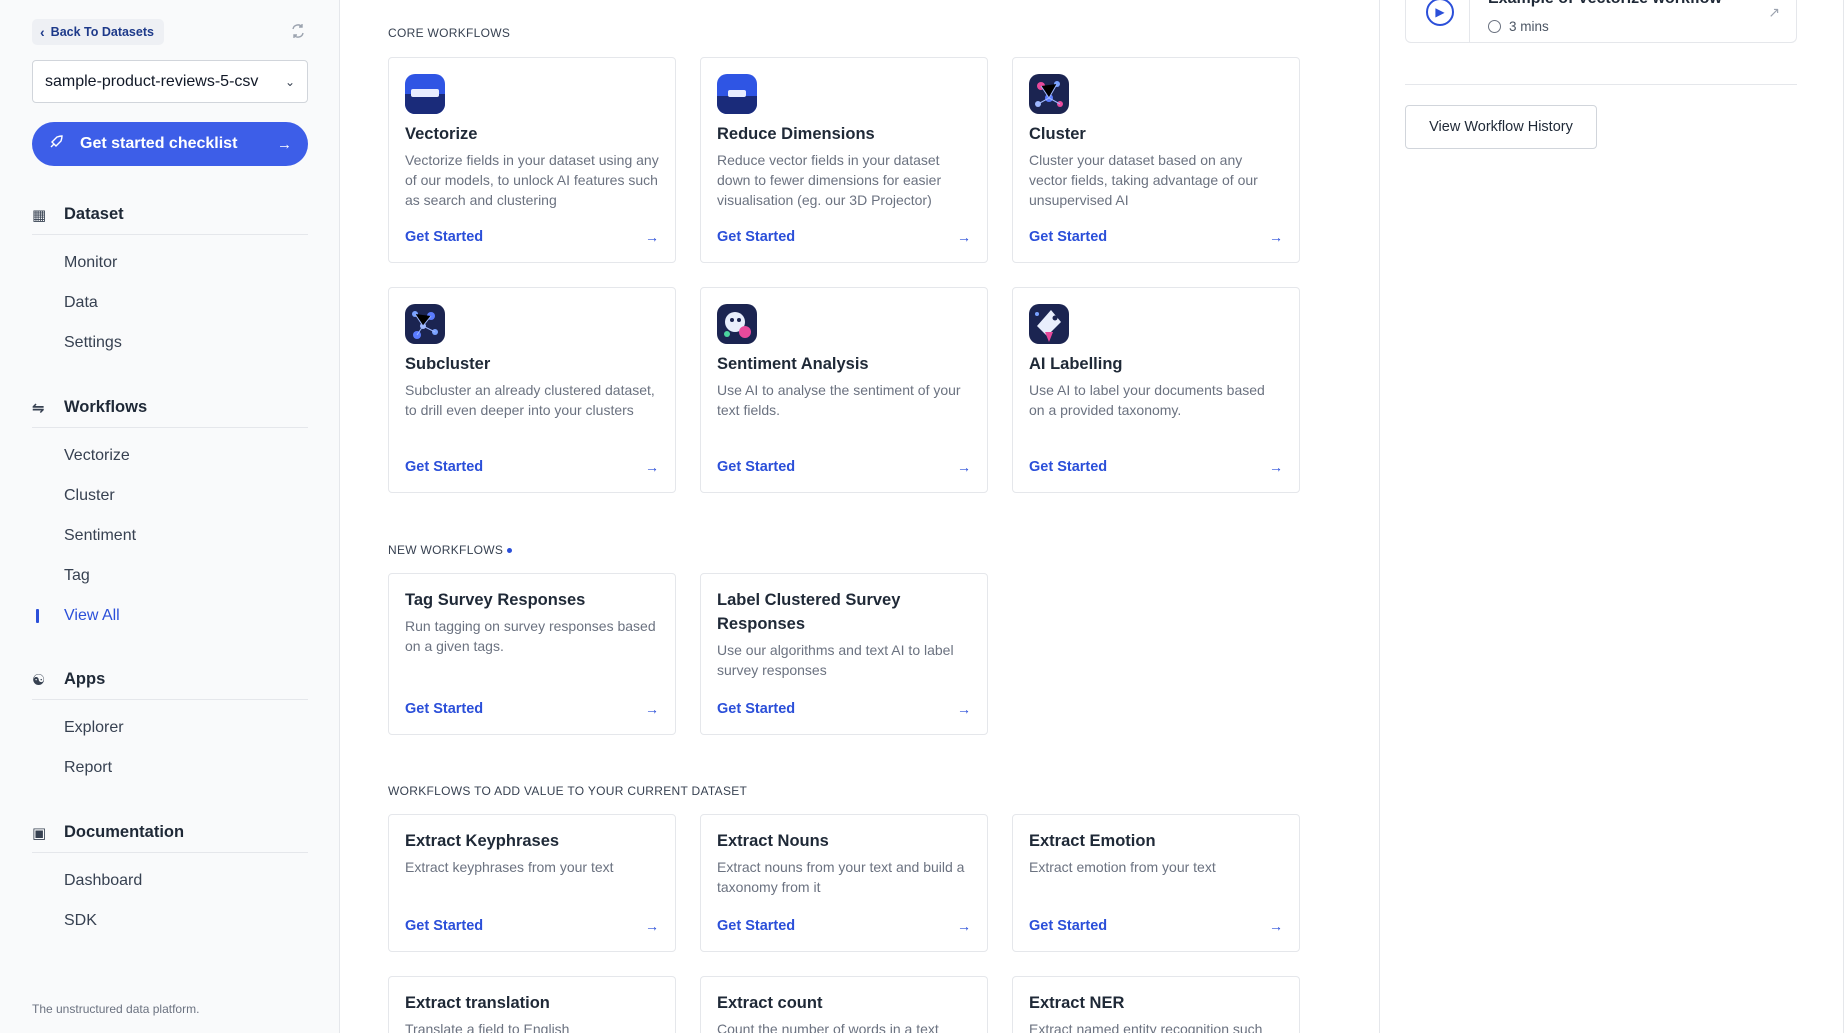  What do you see at coordinates (152, 81) in the screenshot?
I see `dataset-select-value: sample-product-reviews-5-csv` at bounding box center [152, 81].